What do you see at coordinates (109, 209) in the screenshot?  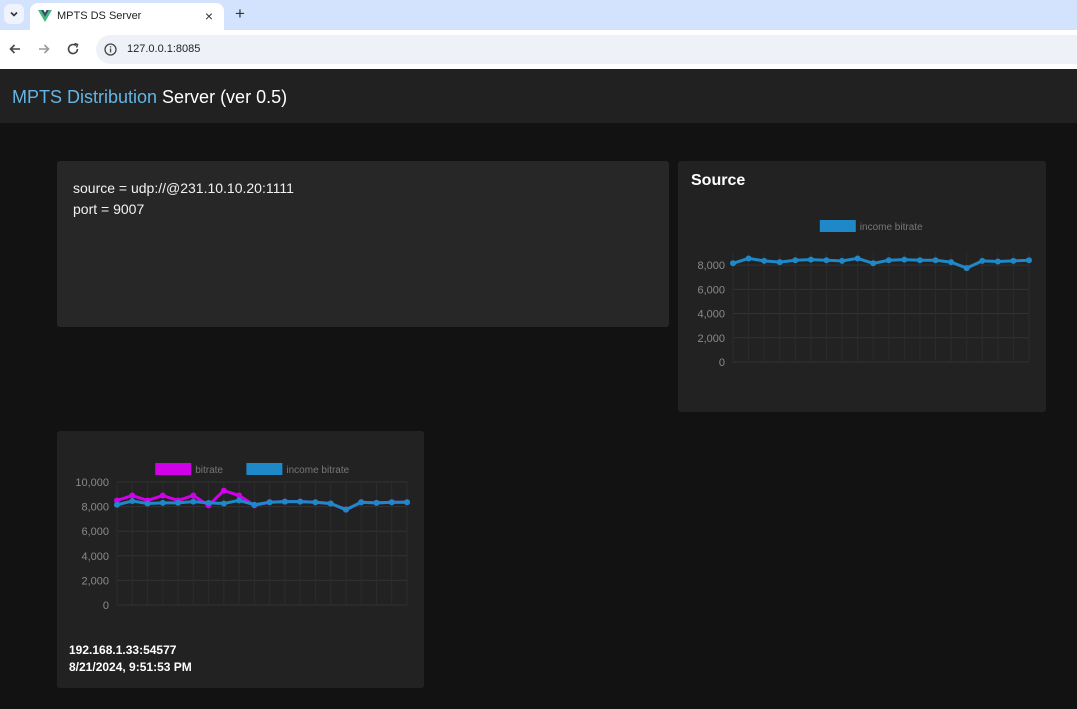 I see `port-value: port = 9007` at bounding box center [109, 209].